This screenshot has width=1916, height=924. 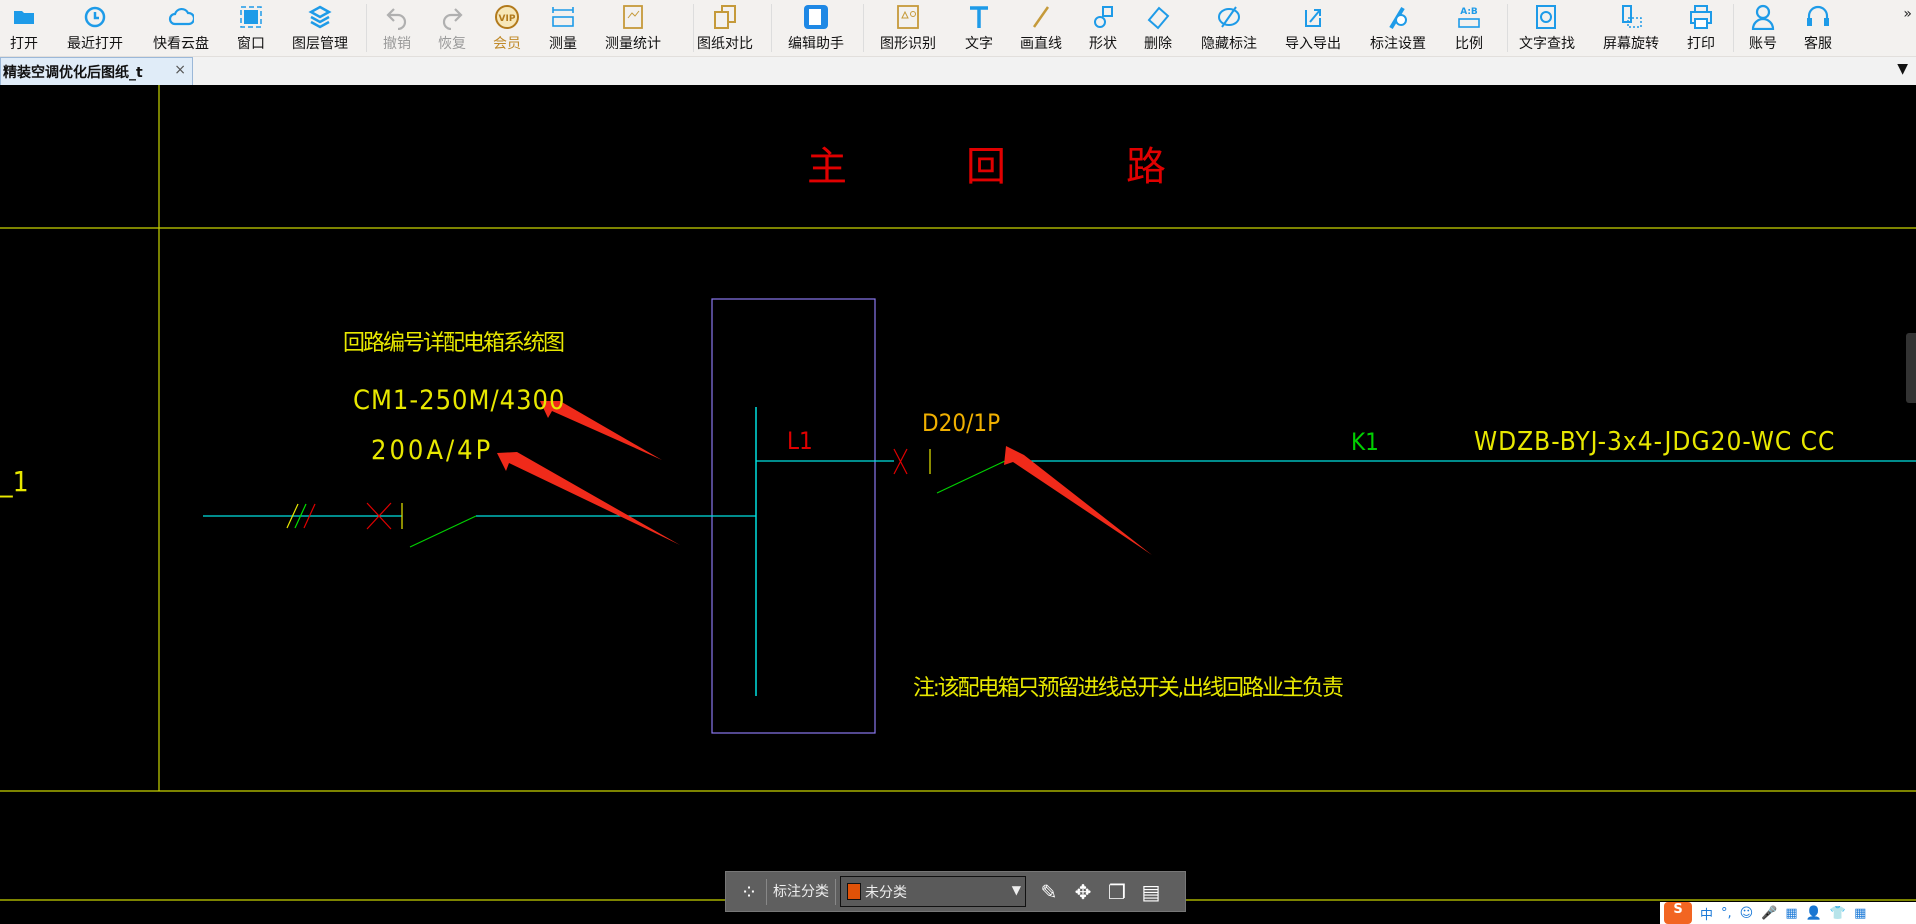 I want to click on import-export-icon, so click(x=1313, y=18).